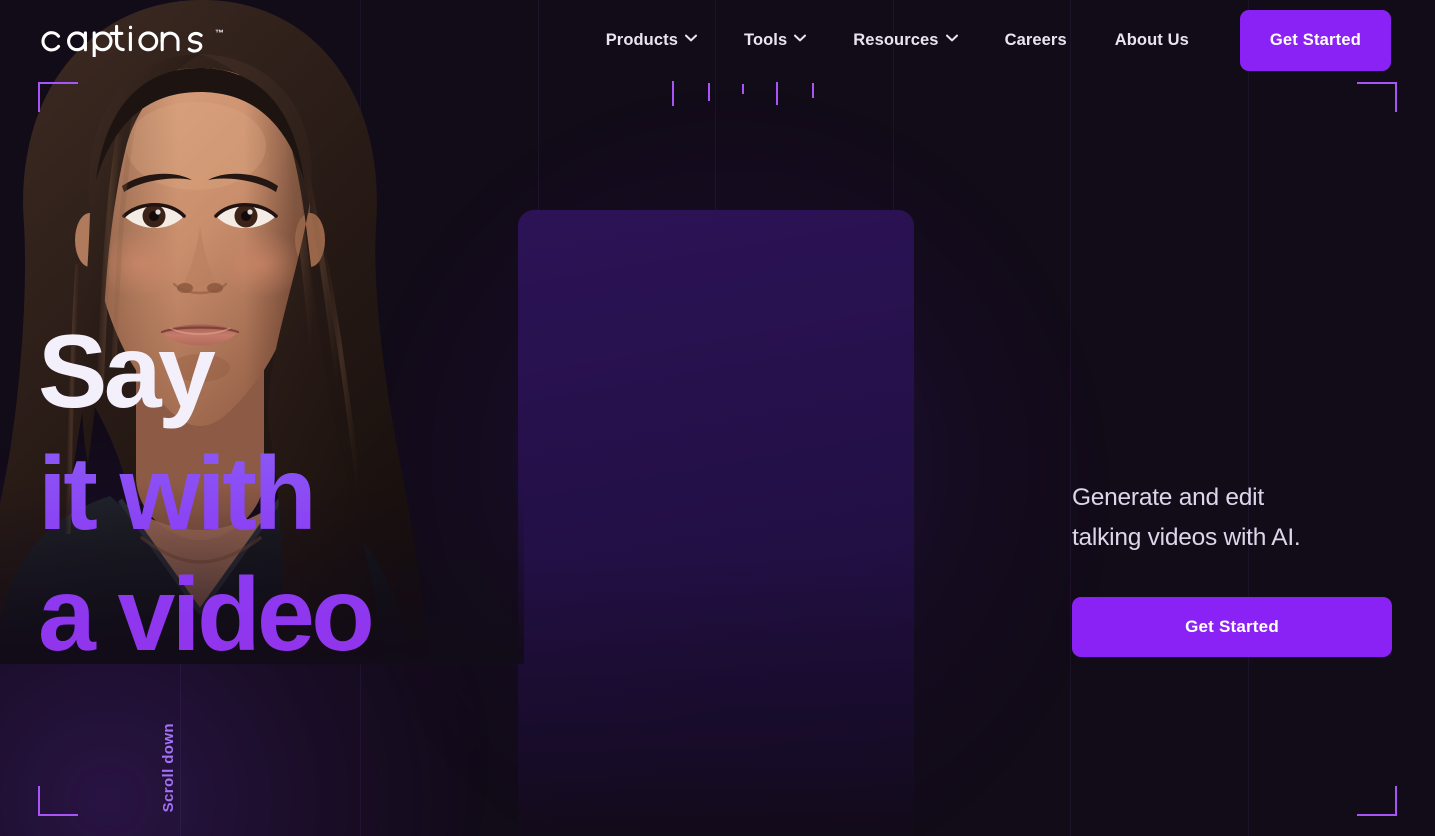 This screenshot has width=1435, height=836. What do you see at coordinates (896, 39) in the screenshot?
I see `nav-label: Resources` at bounding box center [896, 39].